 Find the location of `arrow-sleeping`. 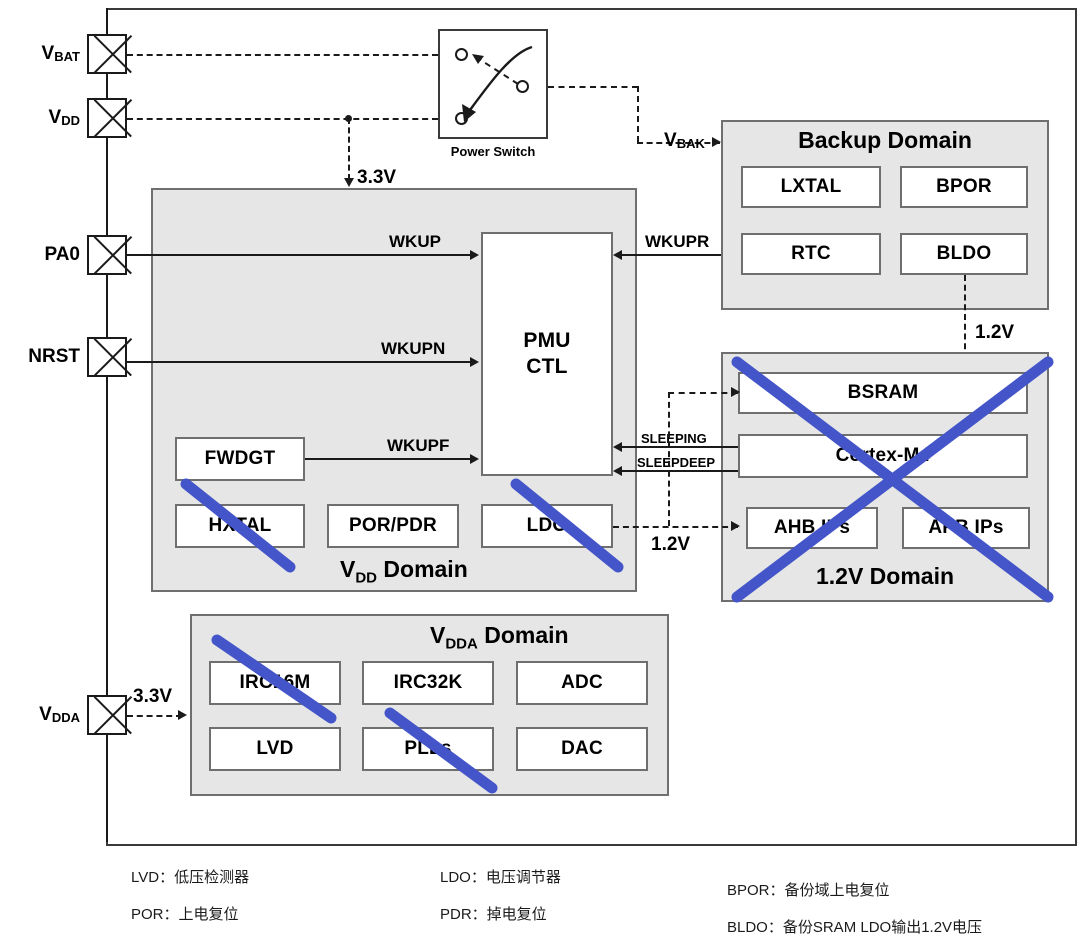

arrow-sleeping is located at coordinates (617, 447).